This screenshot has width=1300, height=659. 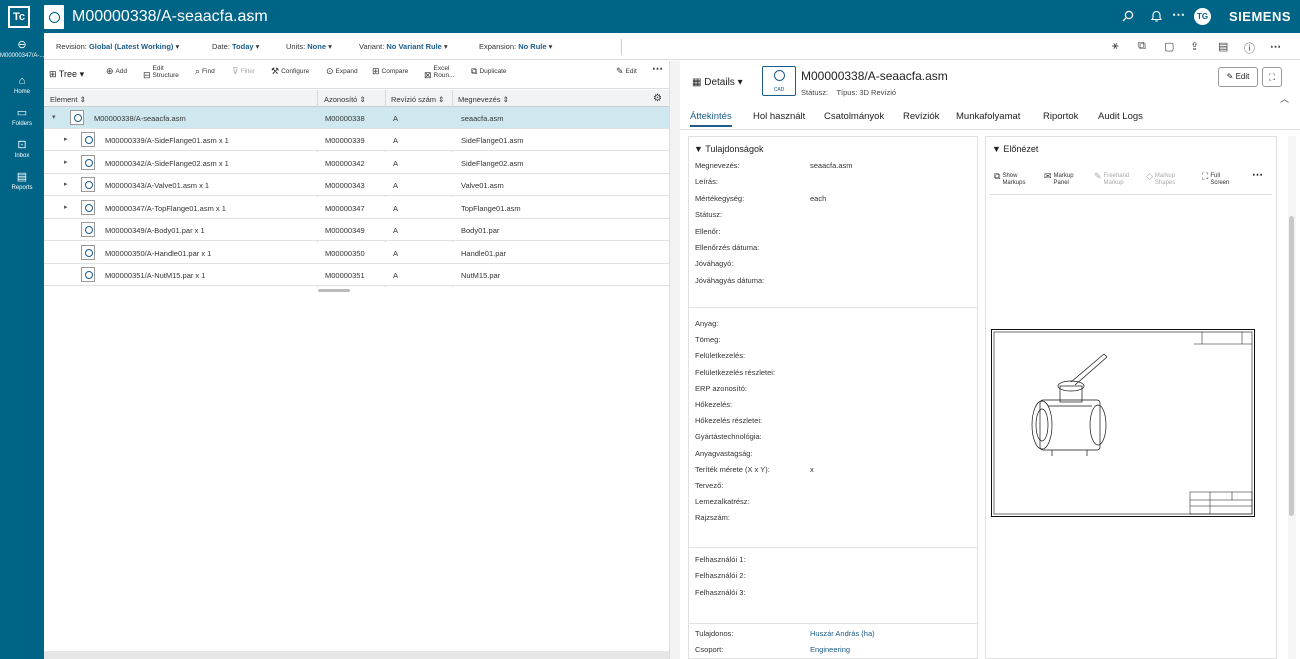 I want to click on tree-label: Tree, so click(x=68, y=74).